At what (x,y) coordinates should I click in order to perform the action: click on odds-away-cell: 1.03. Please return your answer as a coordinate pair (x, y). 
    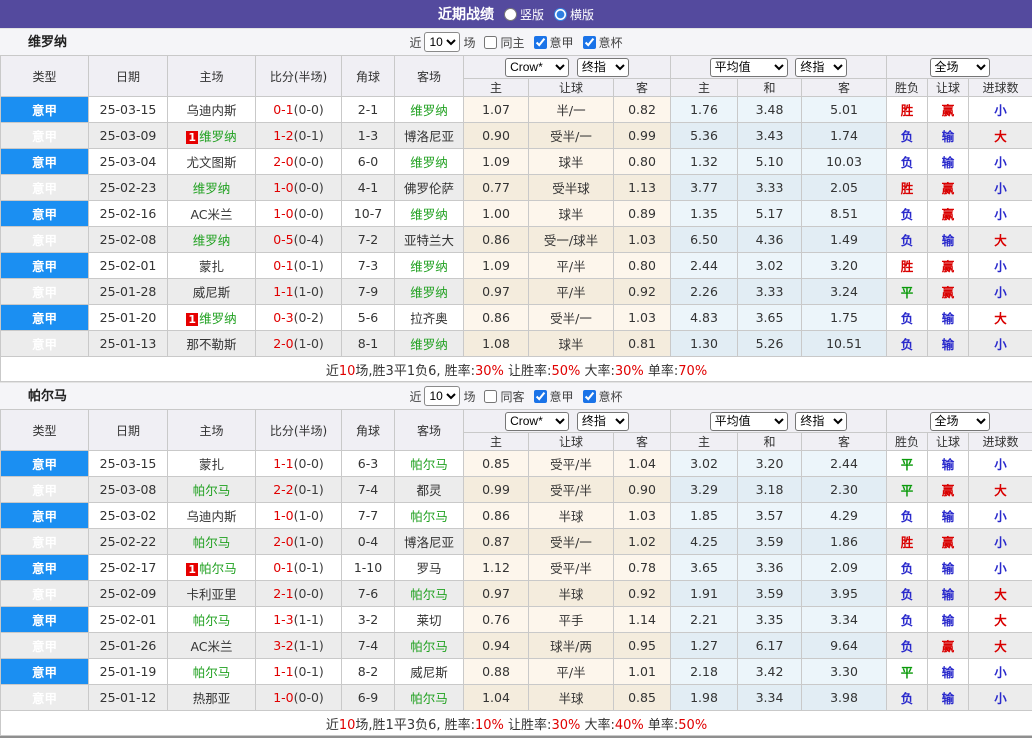
    Looking at the image, I should click on (642, 240).